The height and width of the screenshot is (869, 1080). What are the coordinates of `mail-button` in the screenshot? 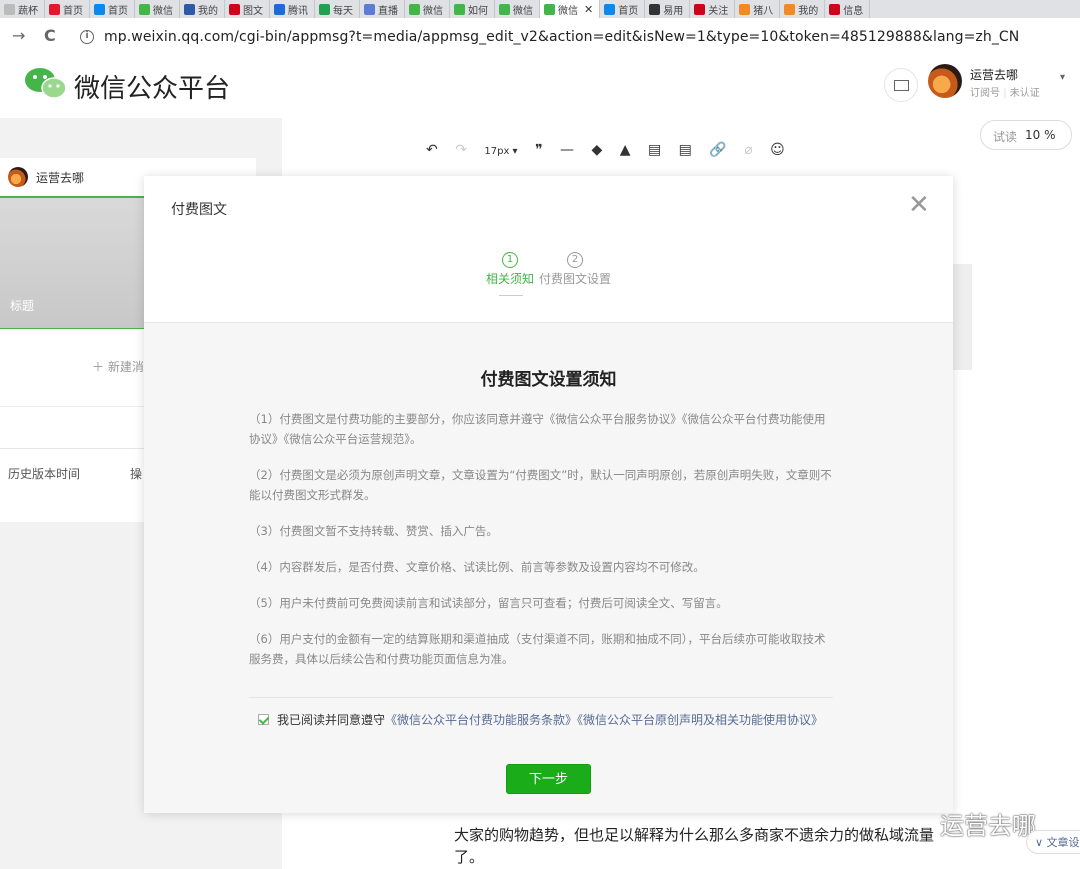 It's located at (901, 85).